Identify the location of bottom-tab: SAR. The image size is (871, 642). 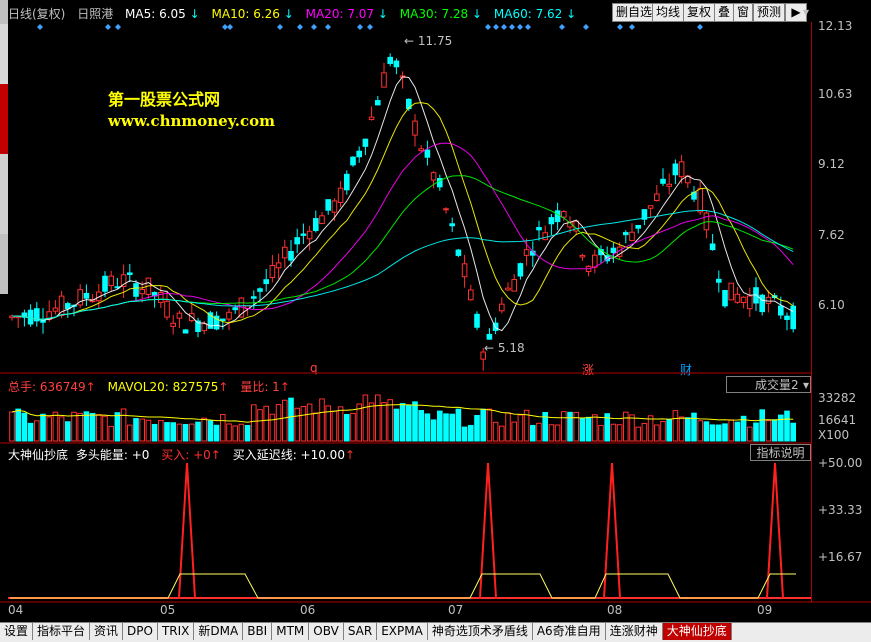
(360, 631).